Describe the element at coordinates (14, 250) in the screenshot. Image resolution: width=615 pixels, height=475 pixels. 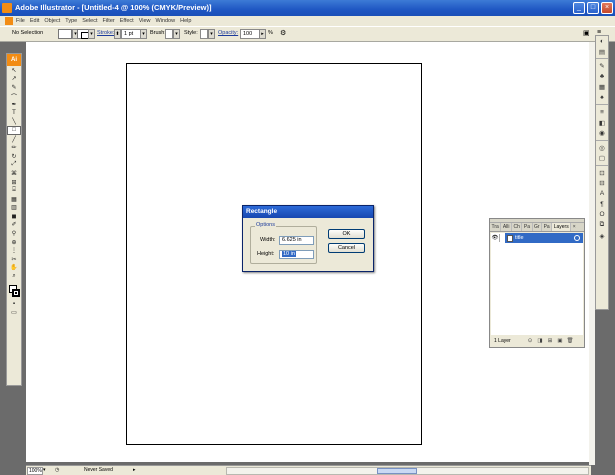
I see `slice-tool-icon: ⋮` at that location.